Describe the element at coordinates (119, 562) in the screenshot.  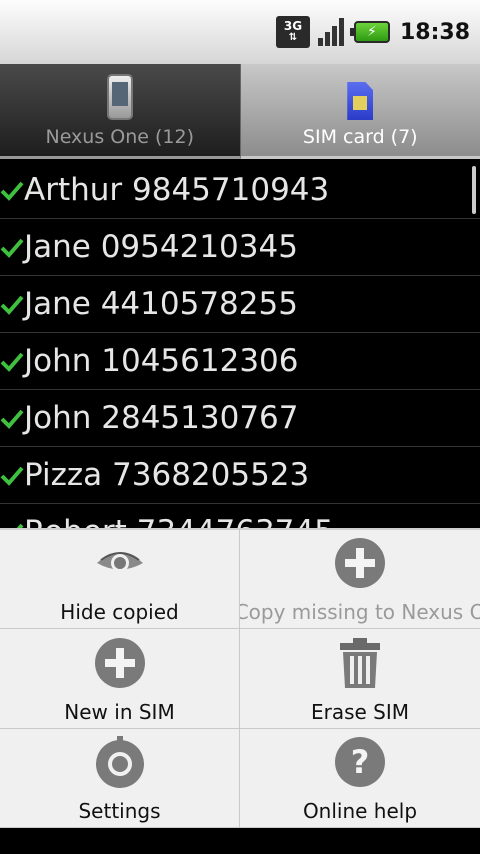
I see `eye-icon` at that location.